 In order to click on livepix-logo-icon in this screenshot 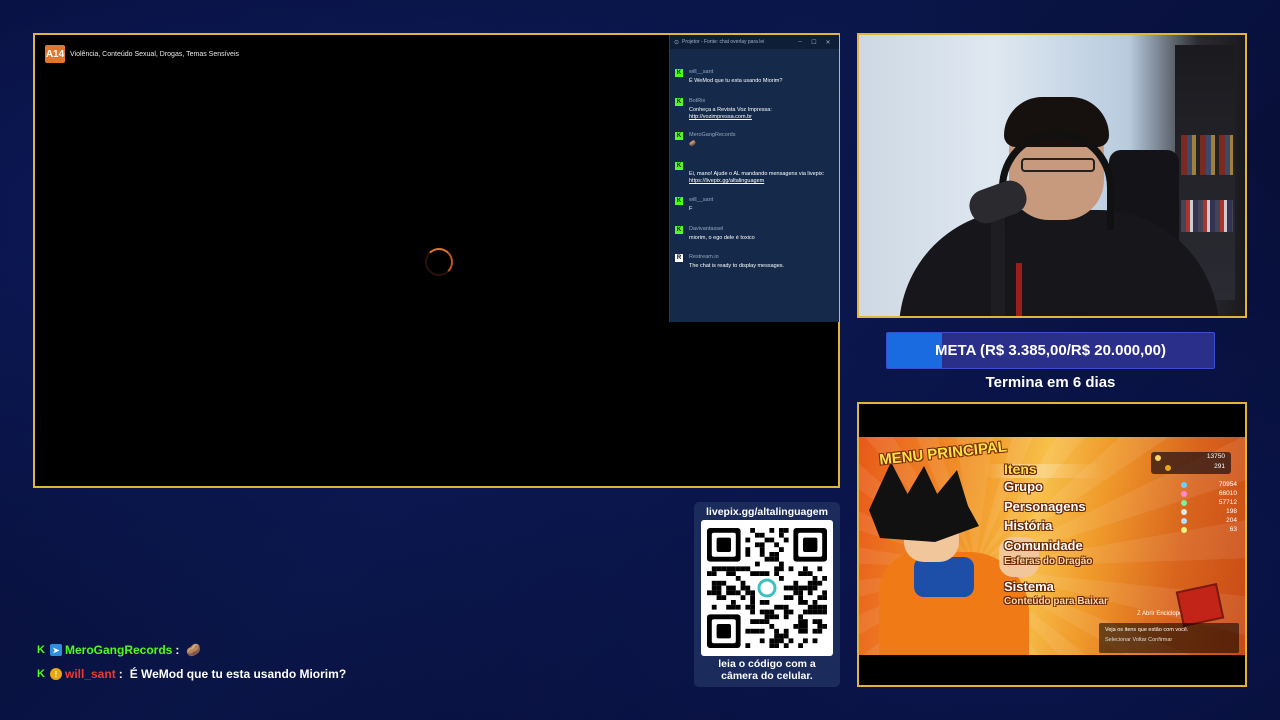, I will do `click(767, 588)`.